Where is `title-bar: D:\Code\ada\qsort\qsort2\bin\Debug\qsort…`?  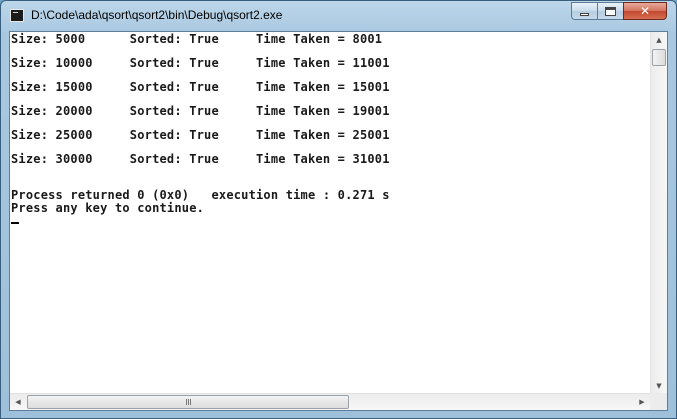
title-bar: D:\Code\ada\qsort\qsort2\bin\Debug\qsort… is located at coordinates (338, 16).